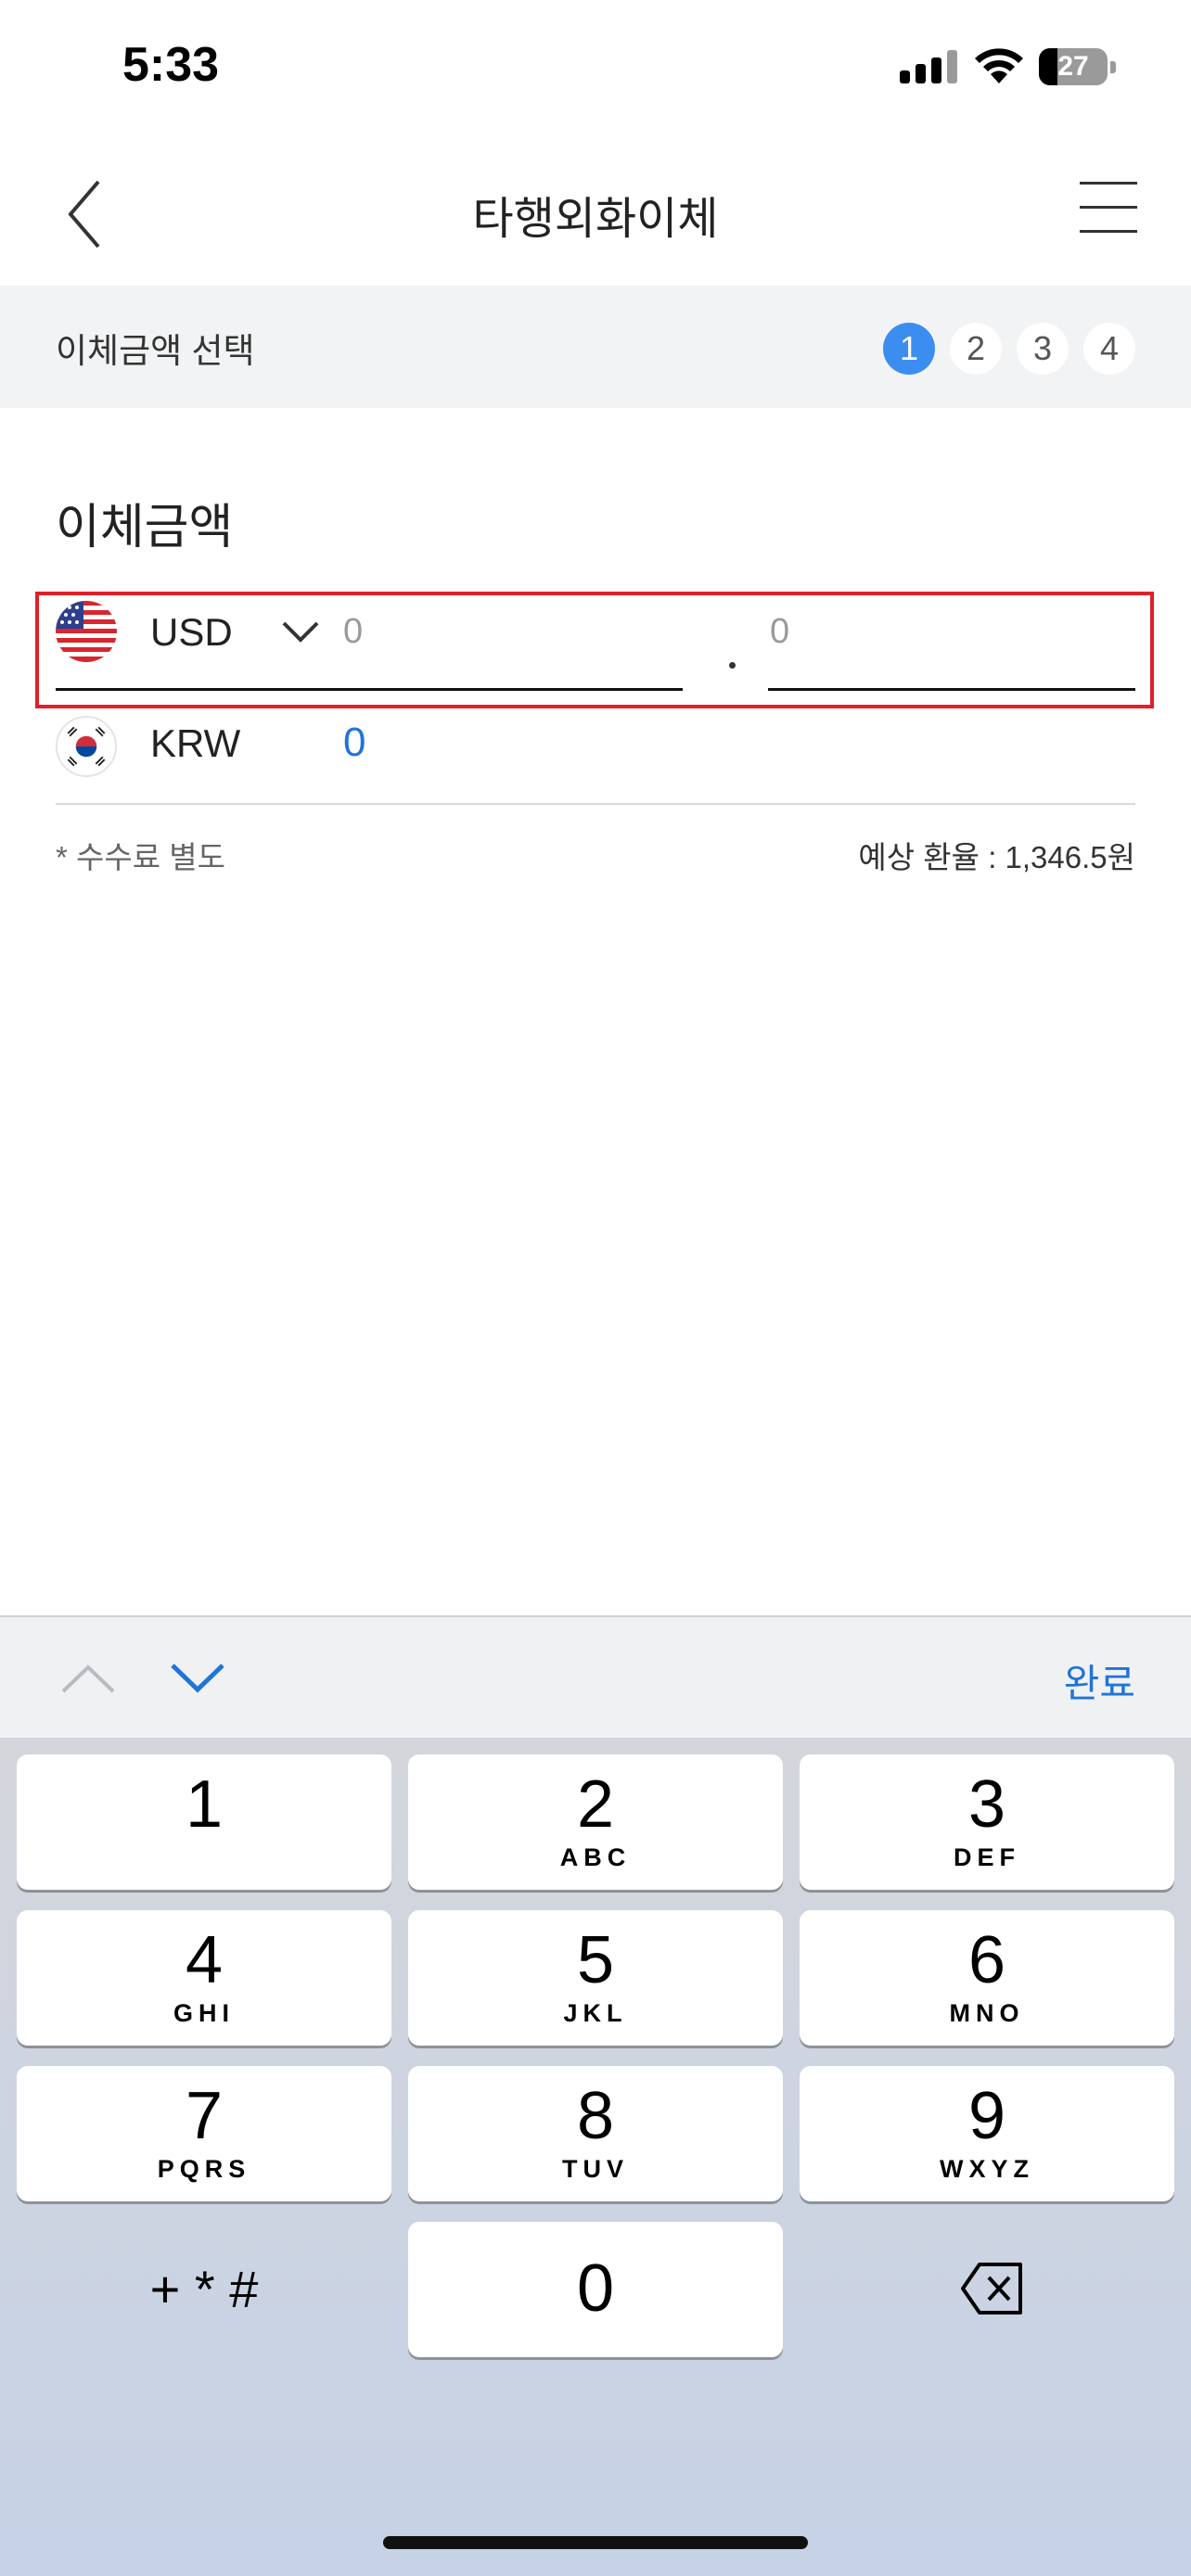  I want to click on key-number: 1, so click(204, 1805).